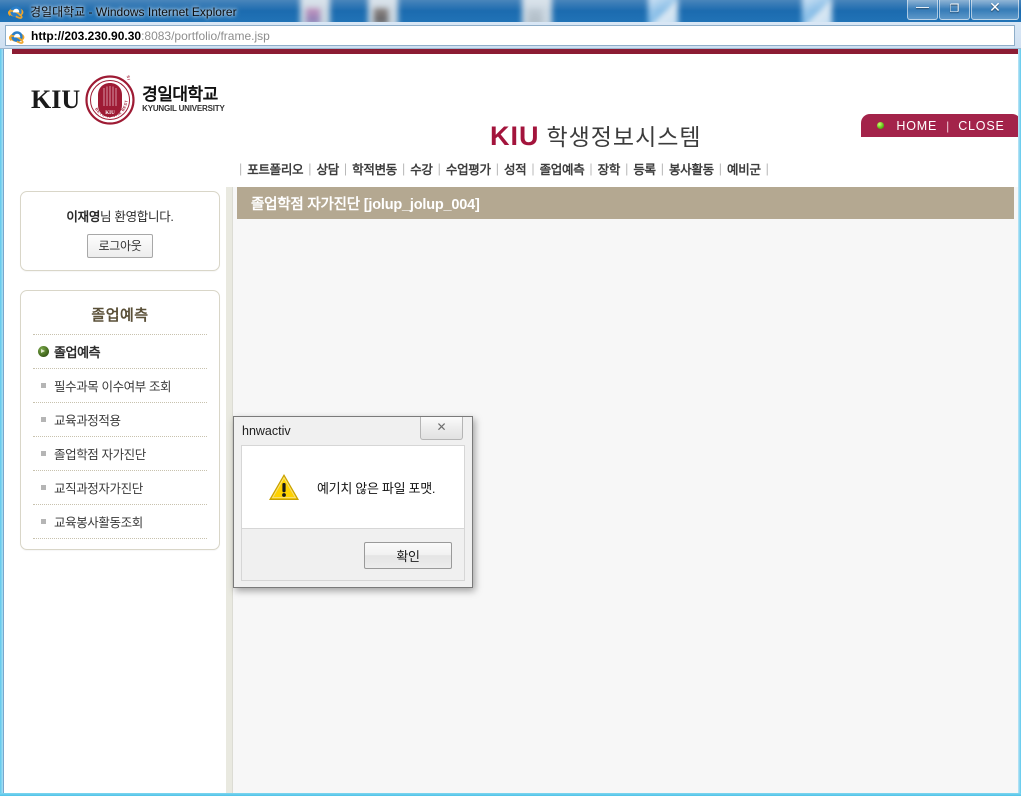  I want to click on dialog-titlebar: hnwactiv ✕, so click(353, 431).